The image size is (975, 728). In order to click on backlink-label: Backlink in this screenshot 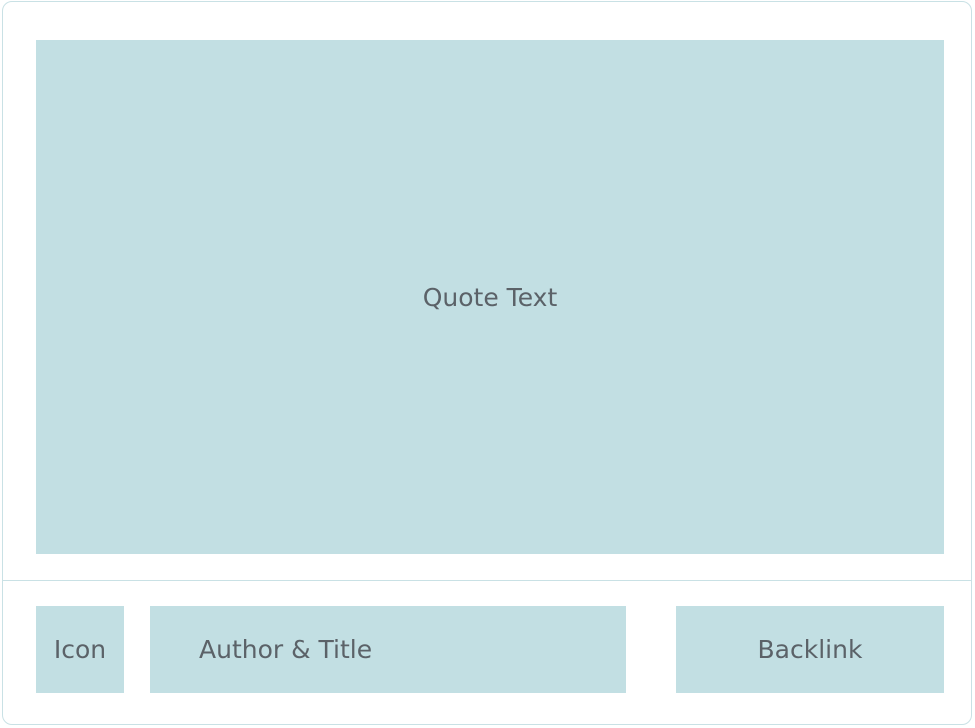, I will do `click(810, 649)`.